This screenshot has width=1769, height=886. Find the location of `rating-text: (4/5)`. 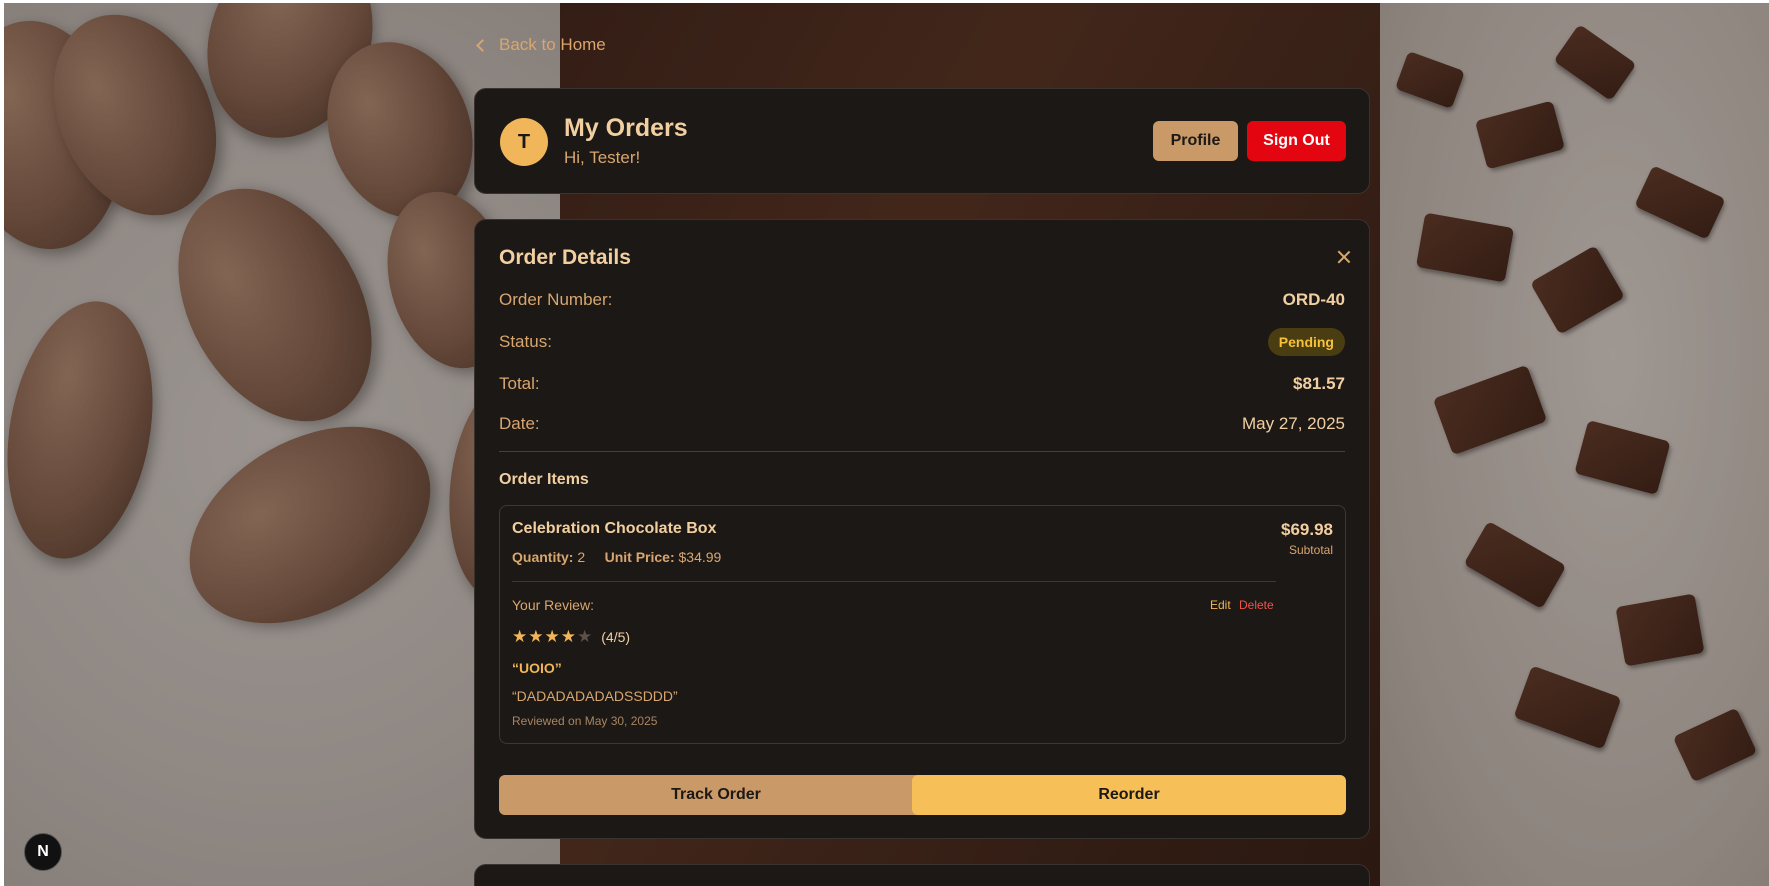

rating-text: (4/5) is located at coordinates (616, 636).